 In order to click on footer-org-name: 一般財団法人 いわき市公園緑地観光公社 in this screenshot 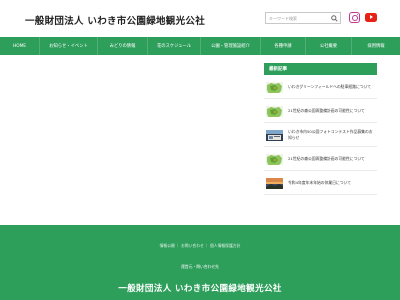, I will do `click(200, 289)`.